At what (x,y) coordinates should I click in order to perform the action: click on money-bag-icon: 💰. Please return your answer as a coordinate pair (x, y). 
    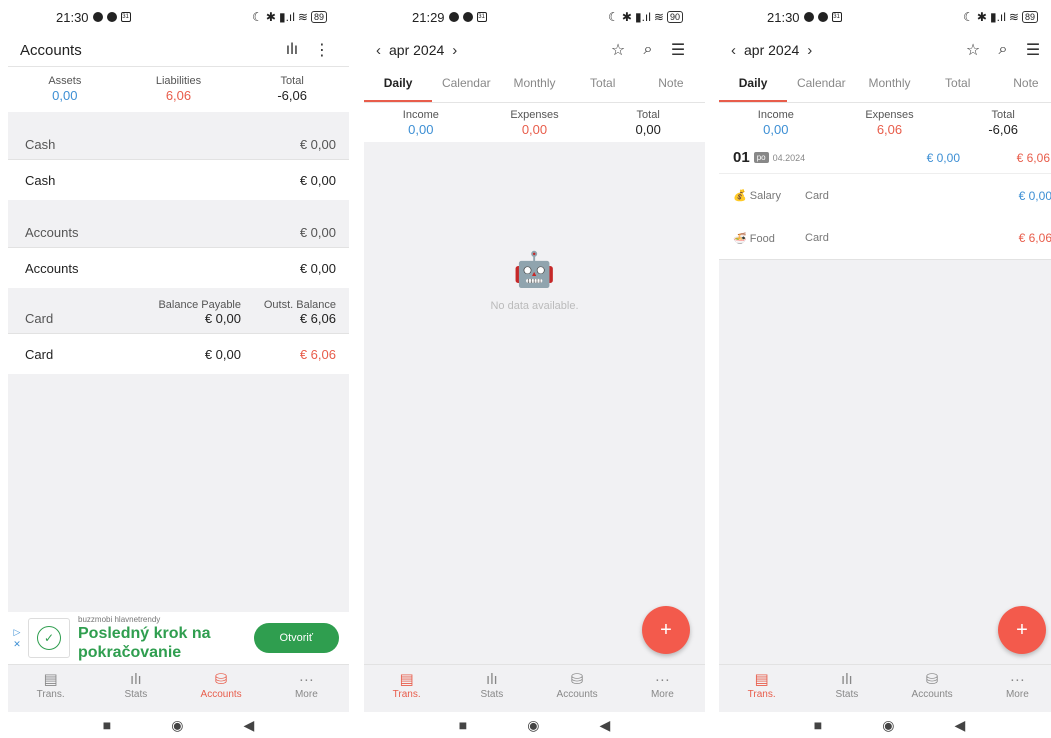
    Looking at the image, I should click on (740, 196).